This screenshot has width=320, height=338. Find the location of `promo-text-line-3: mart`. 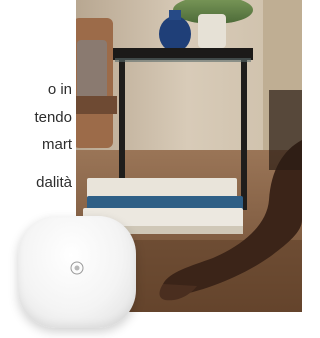

promo-text-line-3: mart is located at coordinates (57, 144).